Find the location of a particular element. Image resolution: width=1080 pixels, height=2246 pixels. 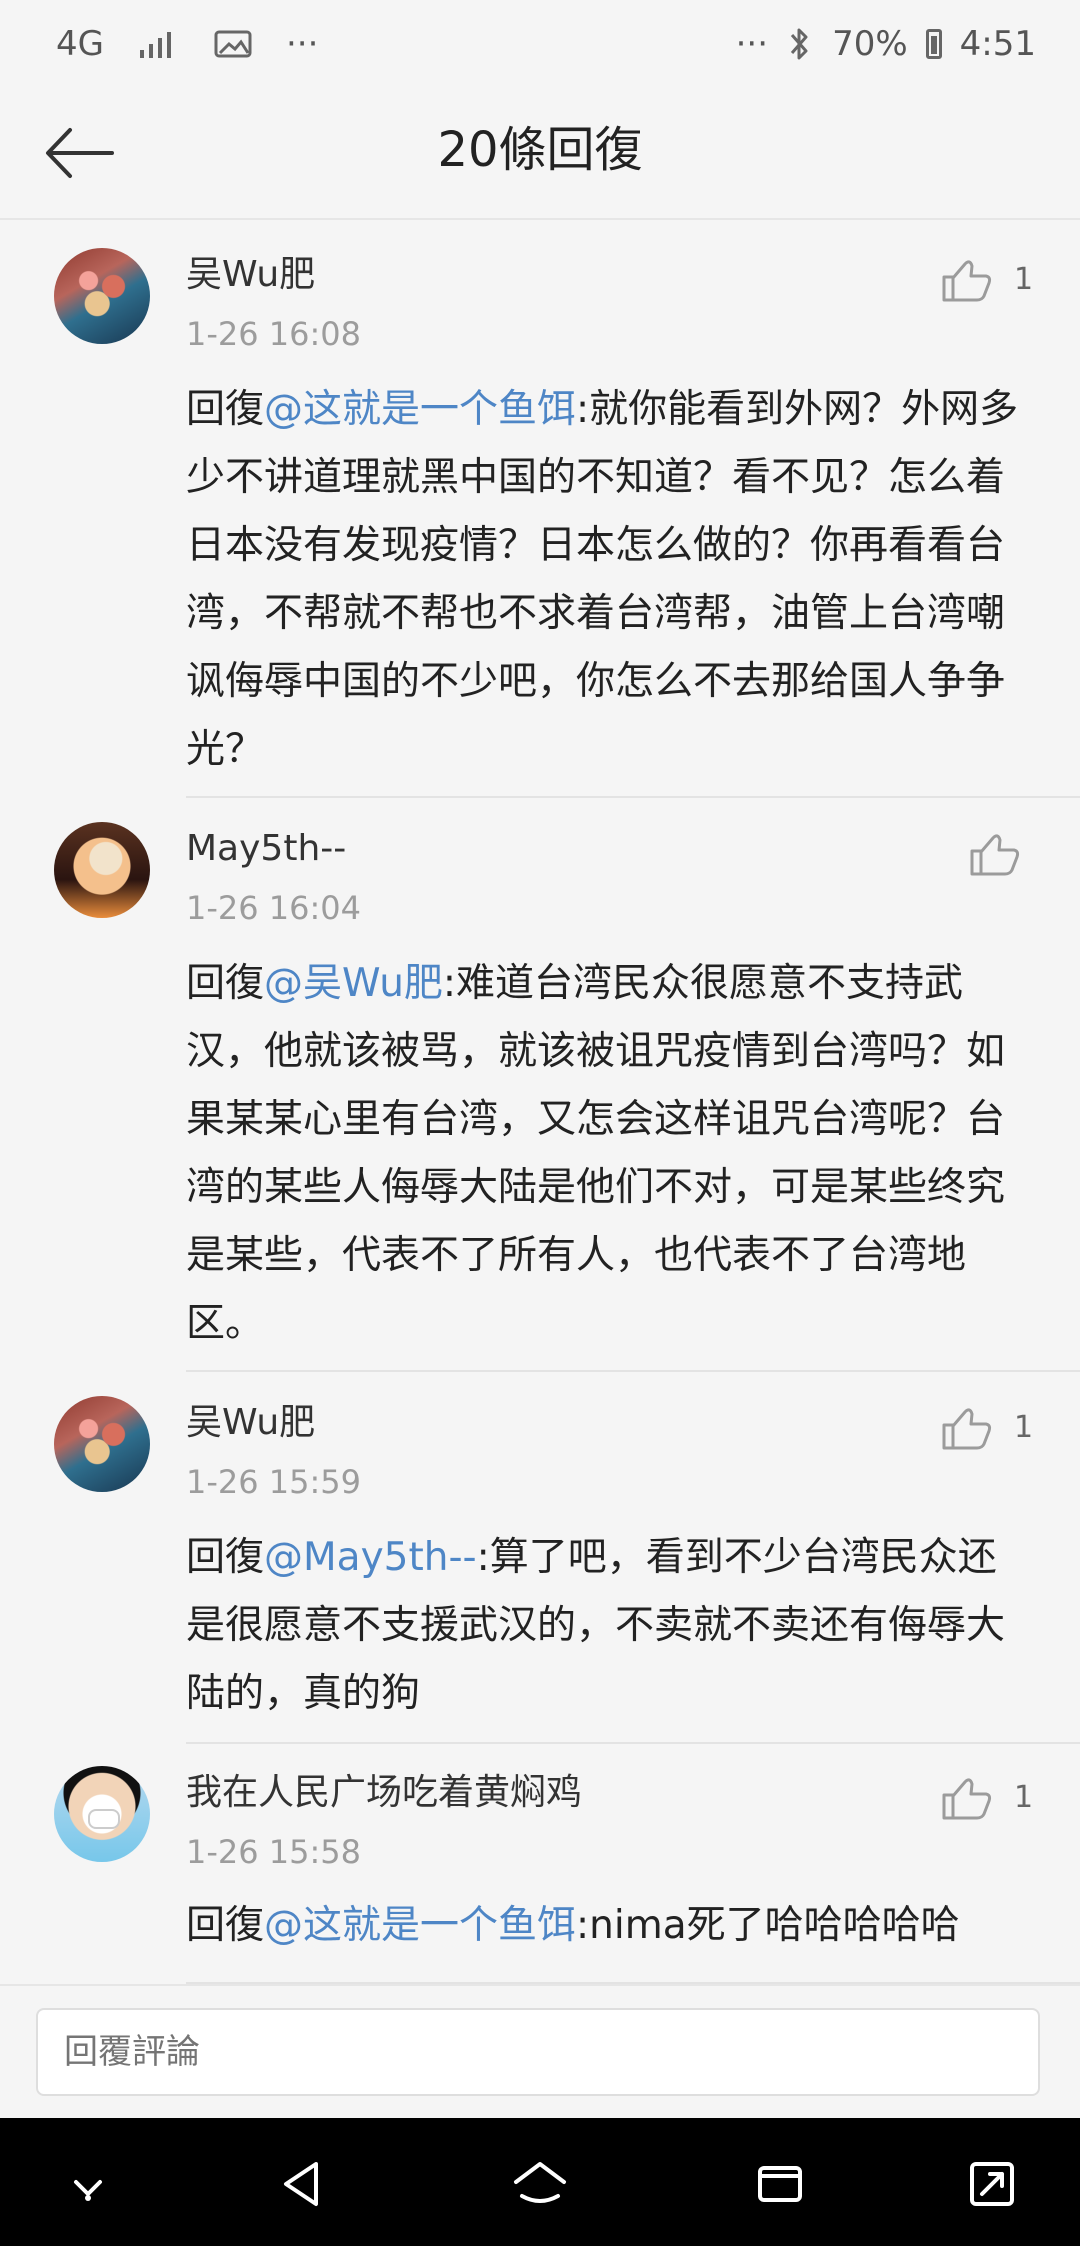

more-indicator-right: ··· is located at coordinates (752, 44).